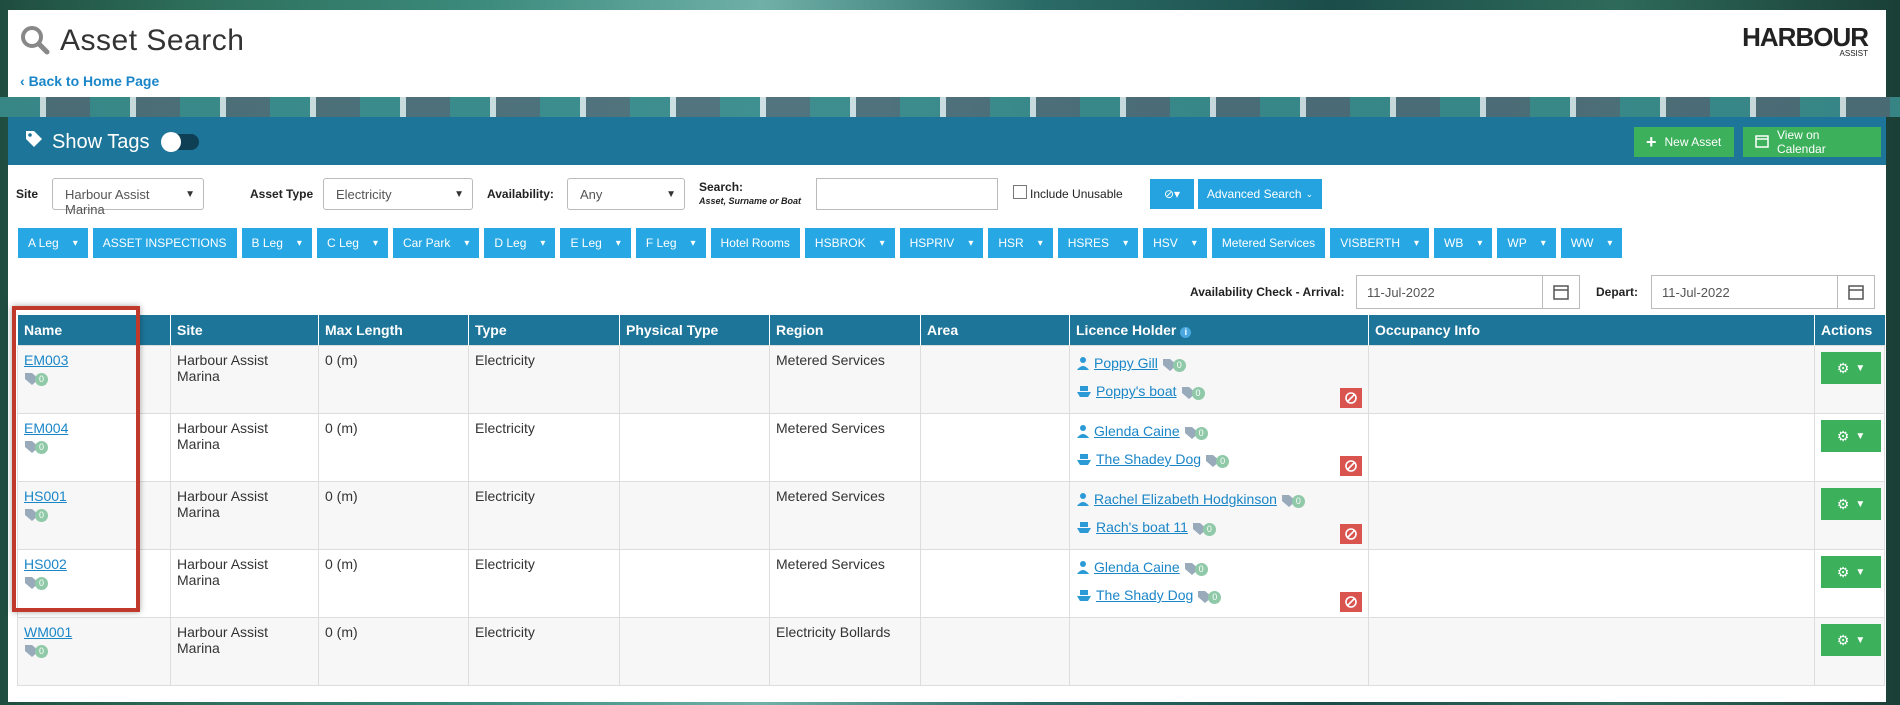  I want to click on tag-filter-button: WW ▾, so click(1591, 243).